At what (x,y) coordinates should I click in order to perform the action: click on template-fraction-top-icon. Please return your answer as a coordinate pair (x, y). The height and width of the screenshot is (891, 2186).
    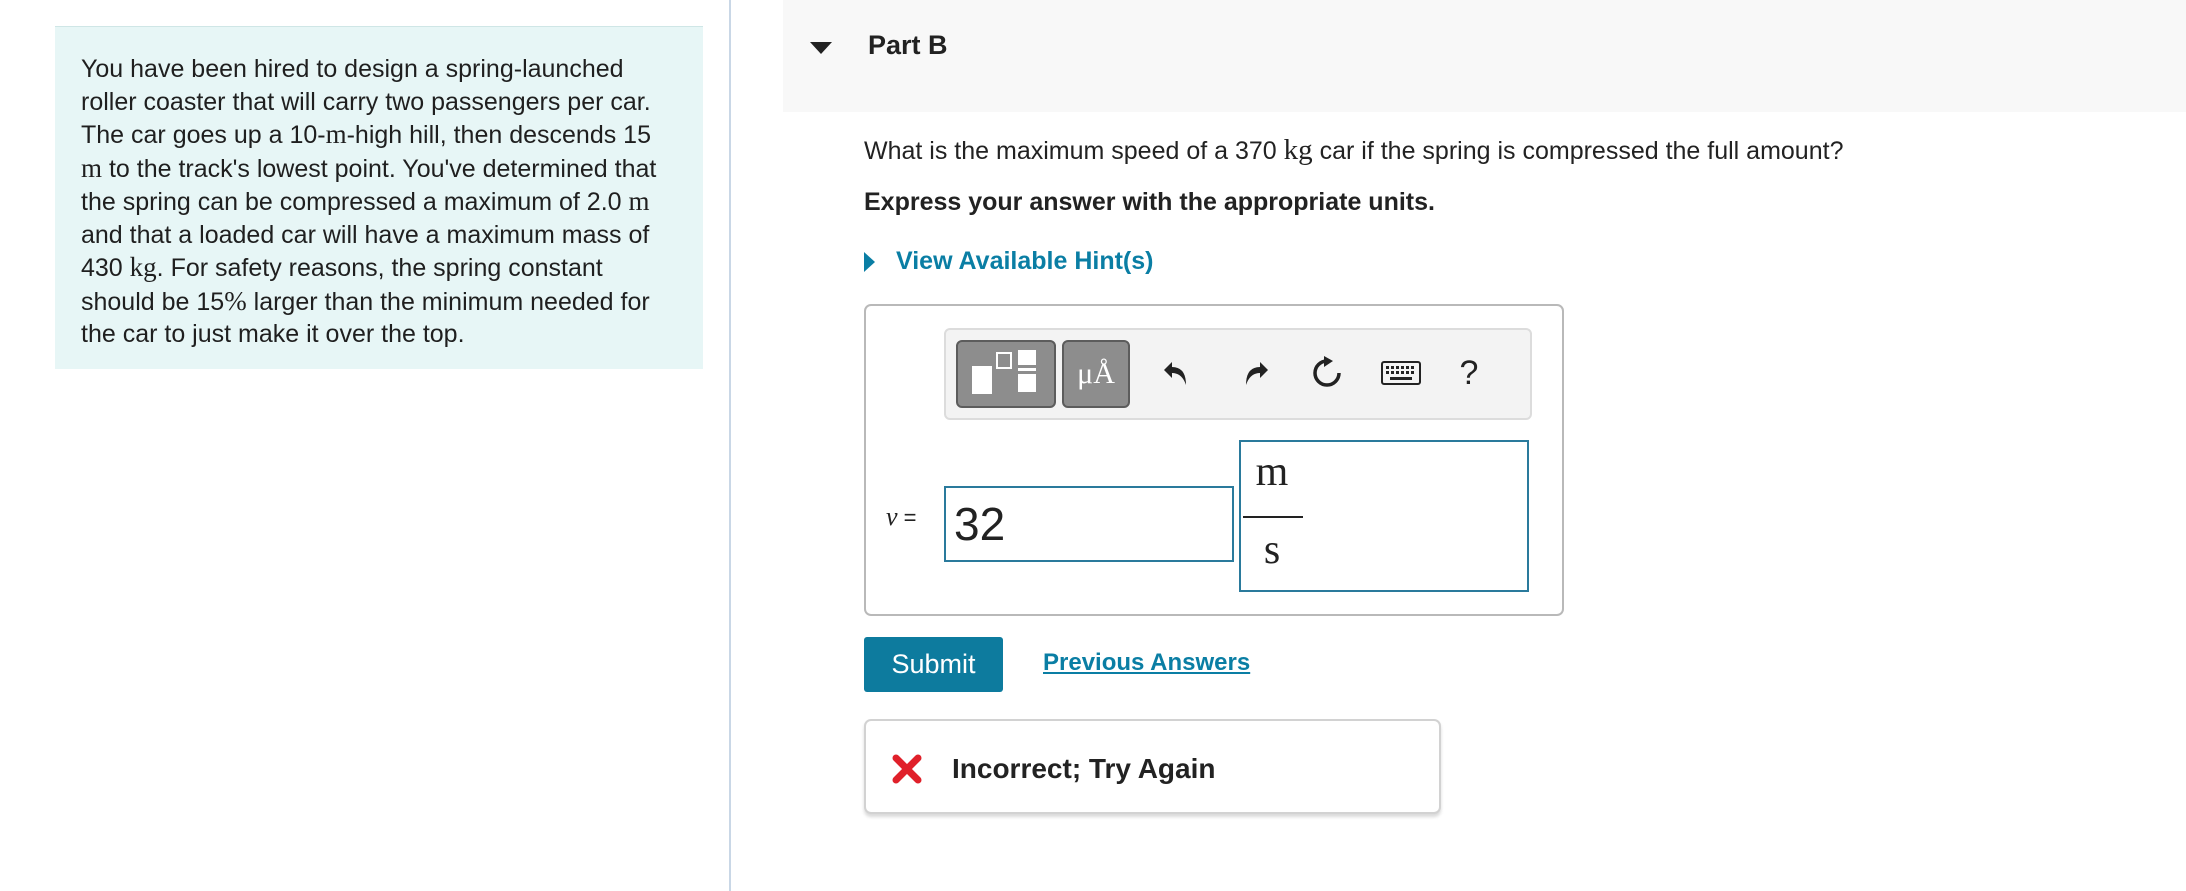
    Looking at the image, I should click on (1027, 357).